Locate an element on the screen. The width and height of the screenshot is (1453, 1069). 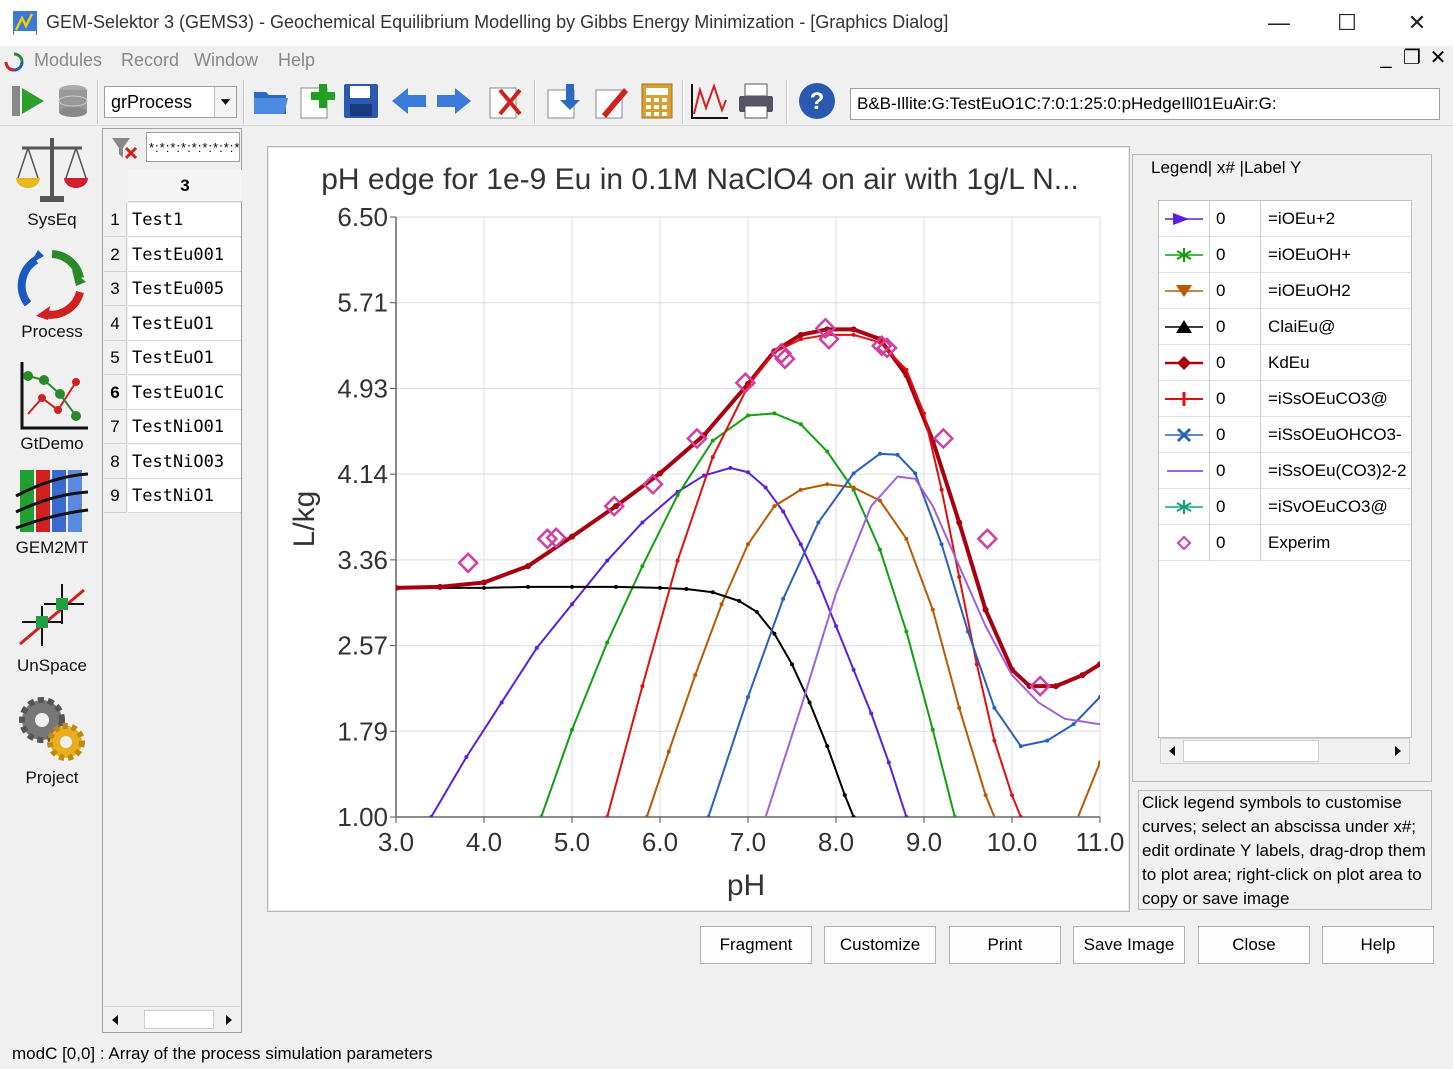
minimize-button: — is located at coordinates (1279, 23).